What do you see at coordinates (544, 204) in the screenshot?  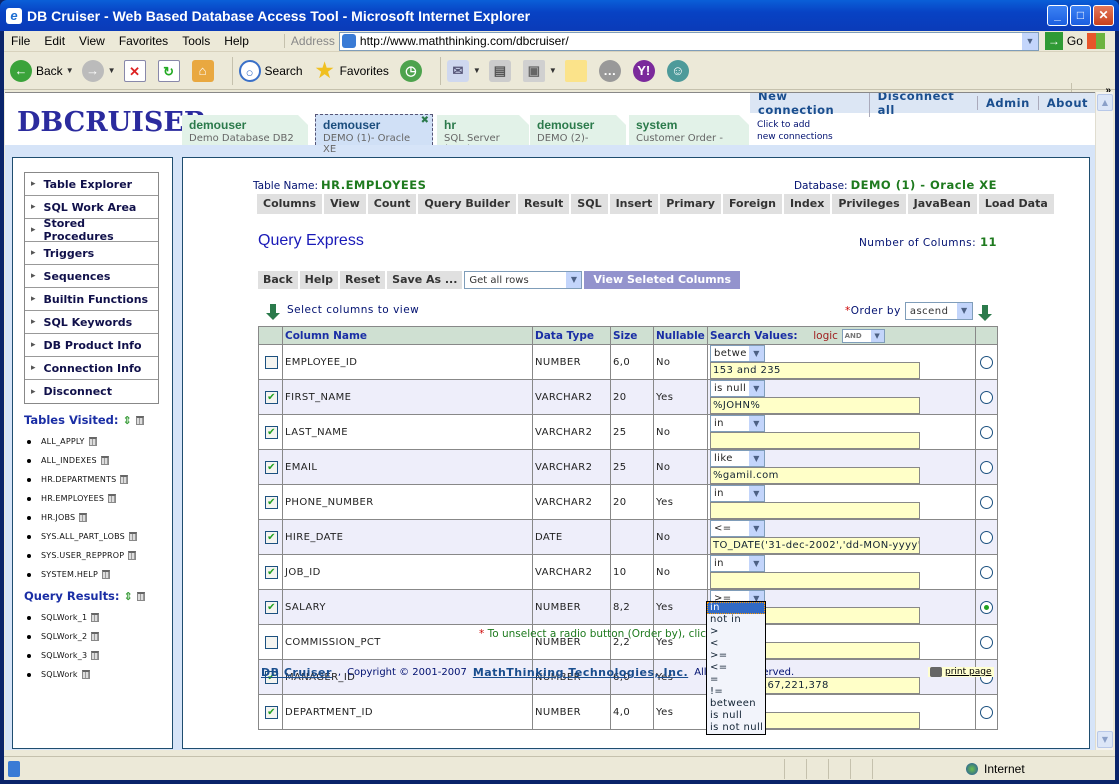 I see `tab-result: Result` at bounding box center [544, 204].